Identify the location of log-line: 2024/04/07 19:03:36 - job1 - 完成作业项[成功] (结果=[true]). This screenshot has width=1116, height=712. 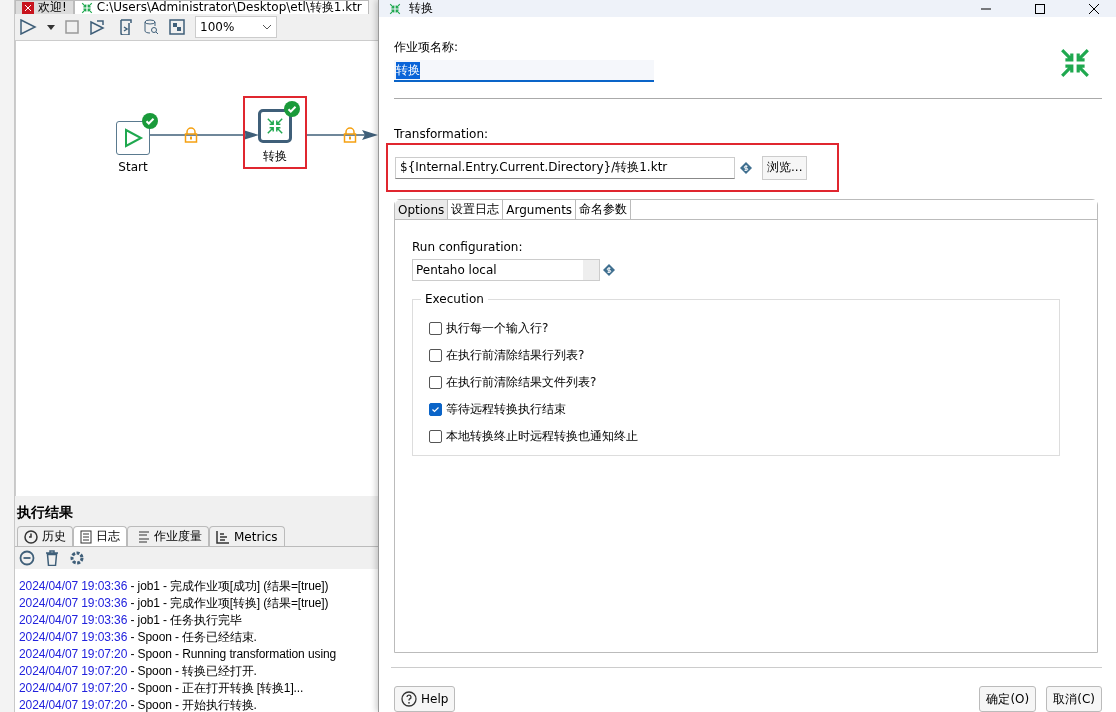
(174, 586).